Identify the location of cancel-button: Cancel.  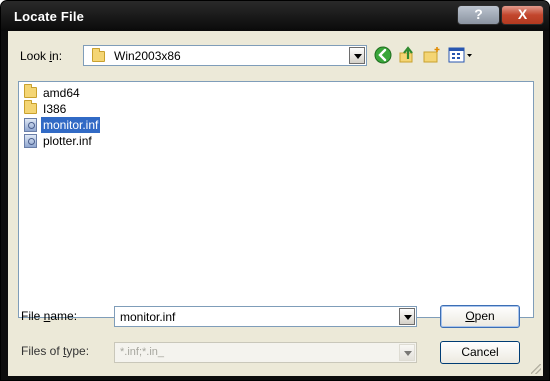
(480, 352).